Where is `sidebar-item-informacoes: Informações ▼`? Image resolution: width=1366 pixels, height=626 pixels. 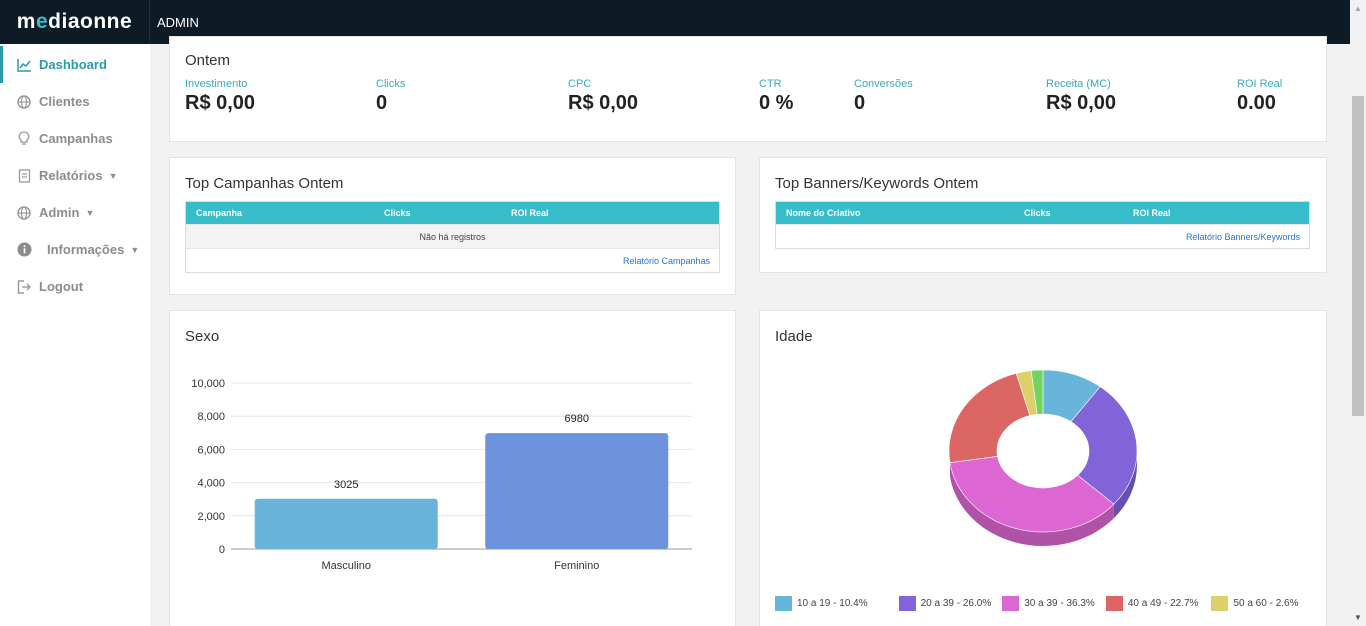 sidebar-item-informacoes: Informações ▼ is located at coordinates (75, 249).